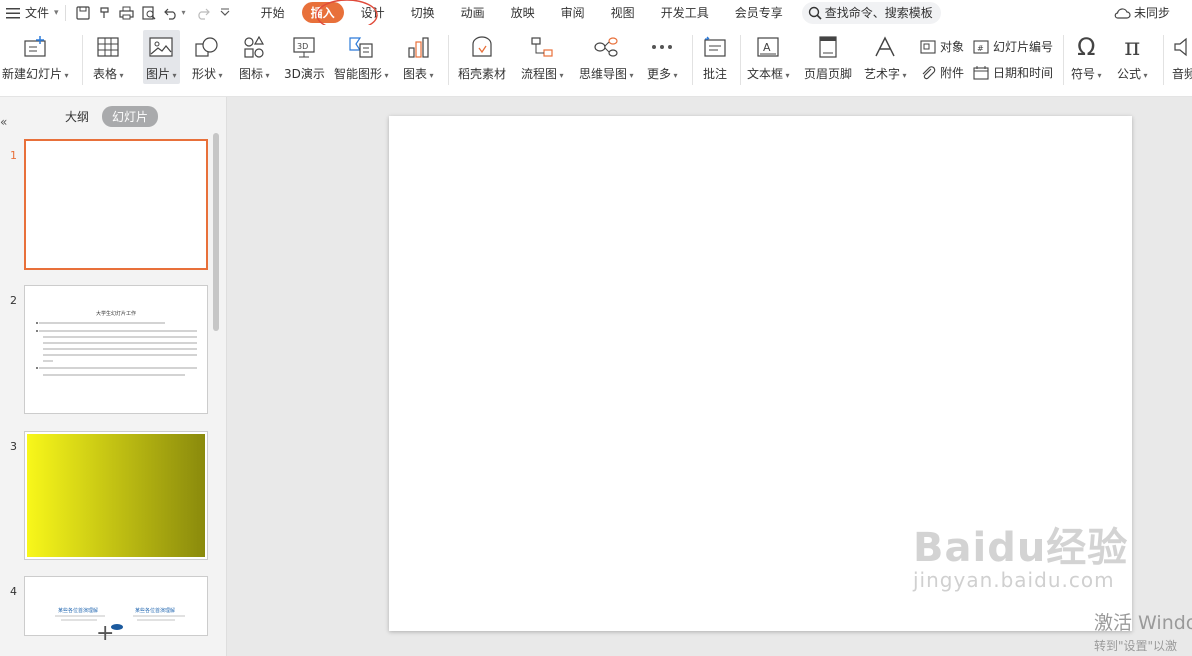 This screenshot has height=656, width=1192. I want to click on picture-button: 图片 ▾, so click(161, 57).